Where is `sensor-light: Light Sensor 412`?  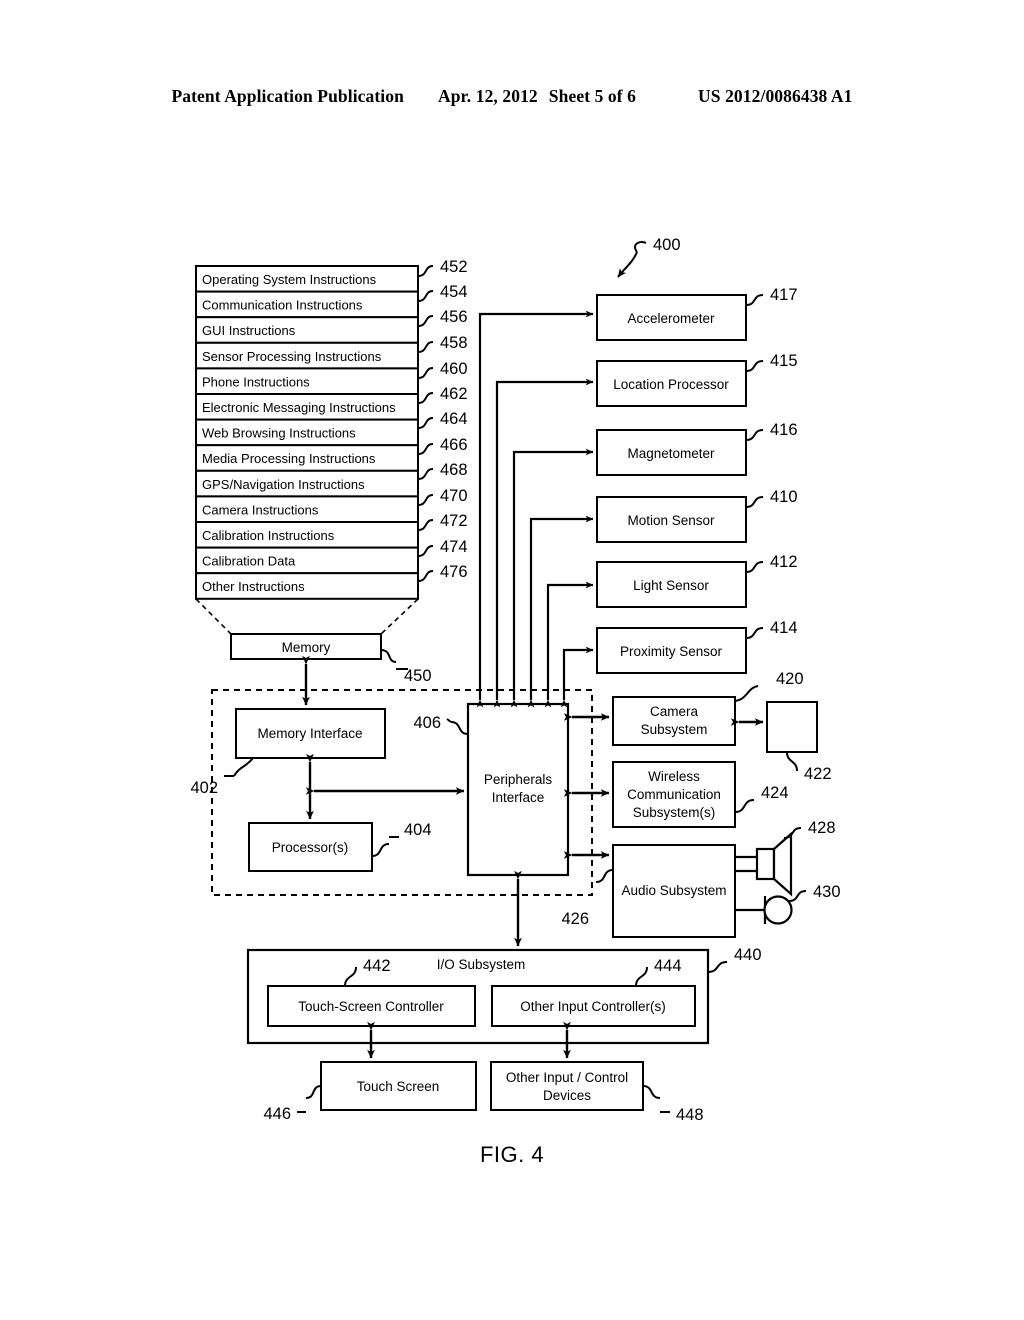
sensor-light: Light Sensor 412 is located at coordinates (697, 580).